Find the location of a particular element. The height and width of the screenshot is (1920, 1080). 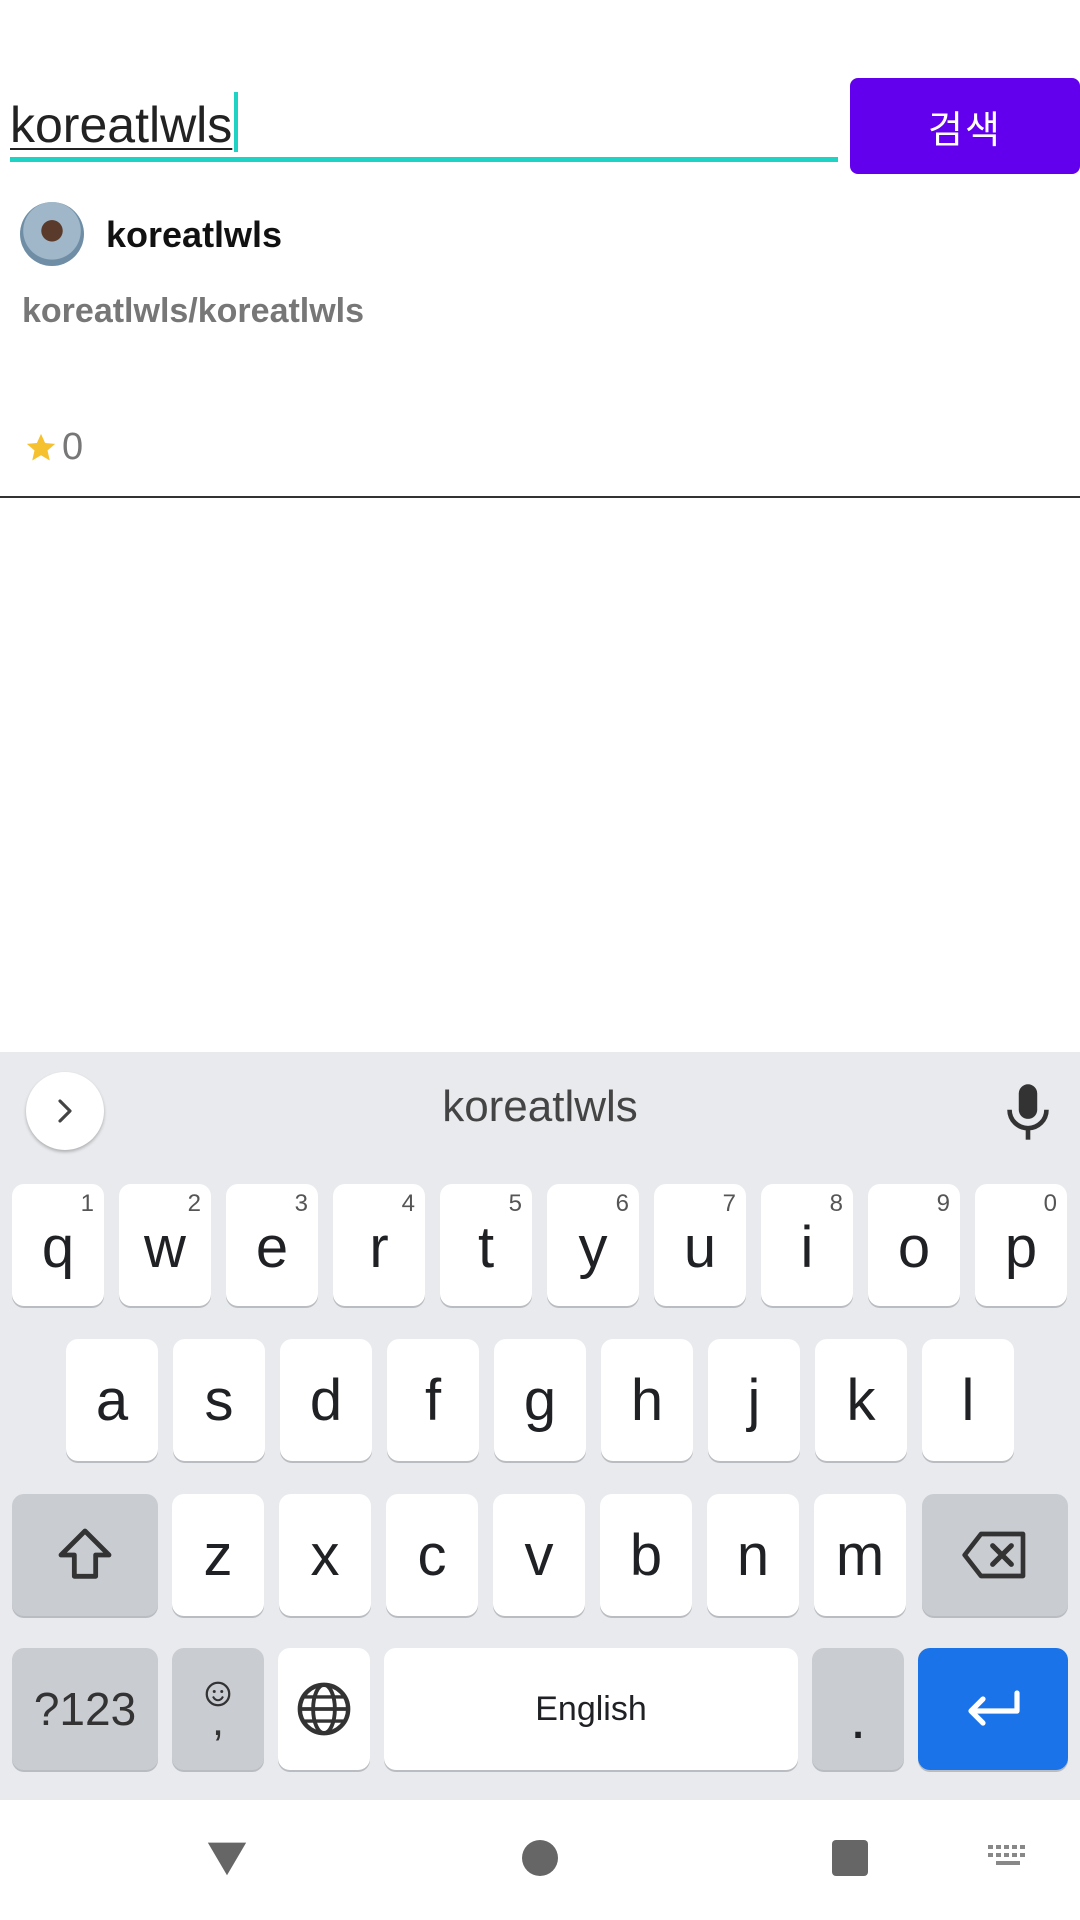

key-r: 4r is located at coordinates (379, 1245).